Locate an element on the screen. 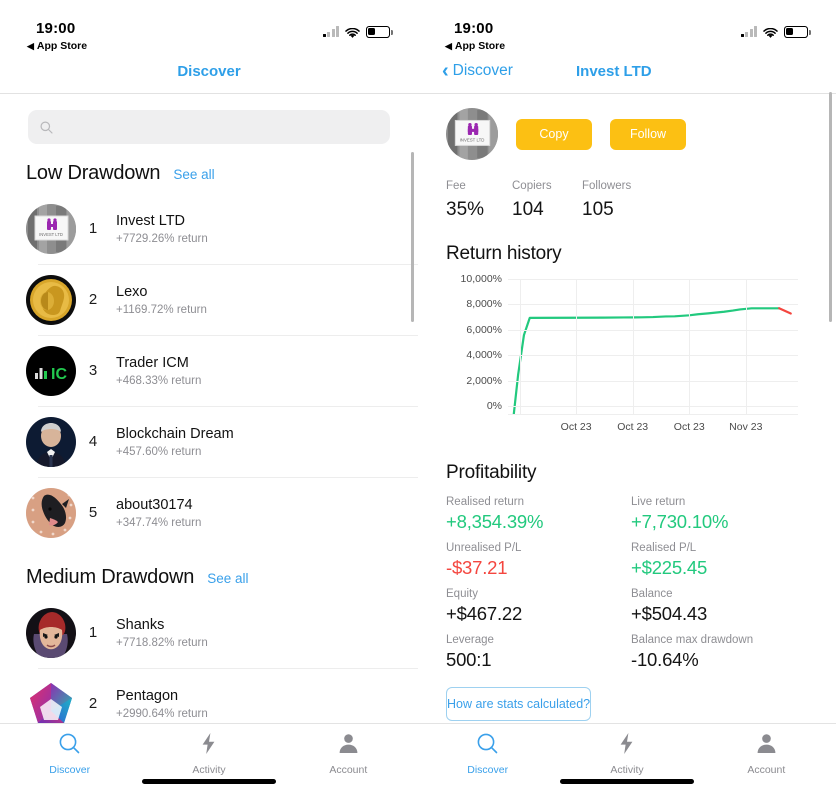 Image resolution: width=836 pixels, height=795 pixels. list-item: IC 3 Trader ICM +468.33% return is located at coordinates (209, 370).